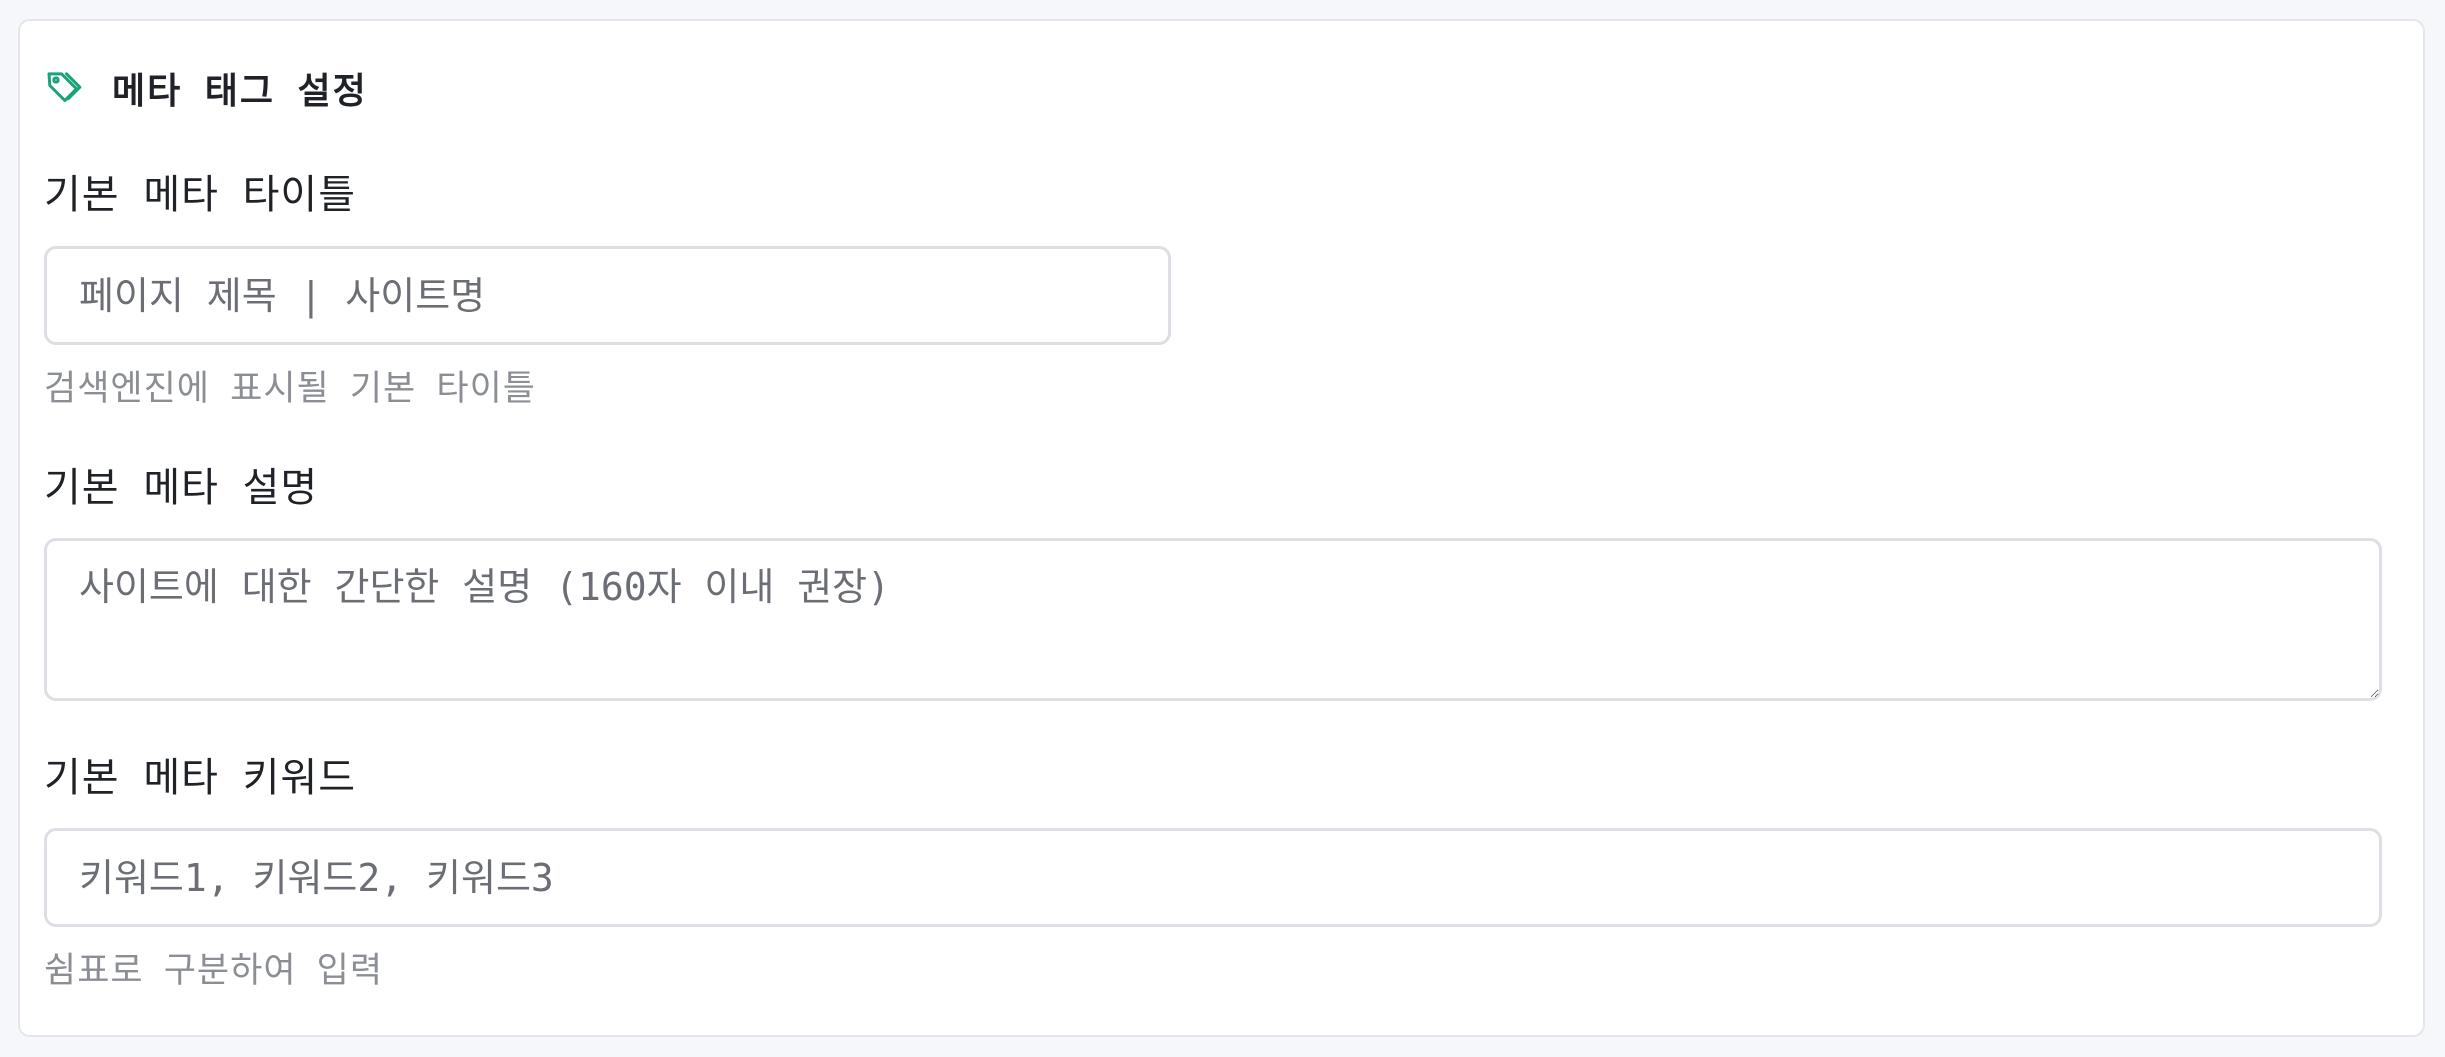 This screenshot has width=2445, height=1057. Describe the element at coordinates (214, 971) in the screenshot. I see `meta-keywords-help: 쉼표로 구분하여 입력` at that location.